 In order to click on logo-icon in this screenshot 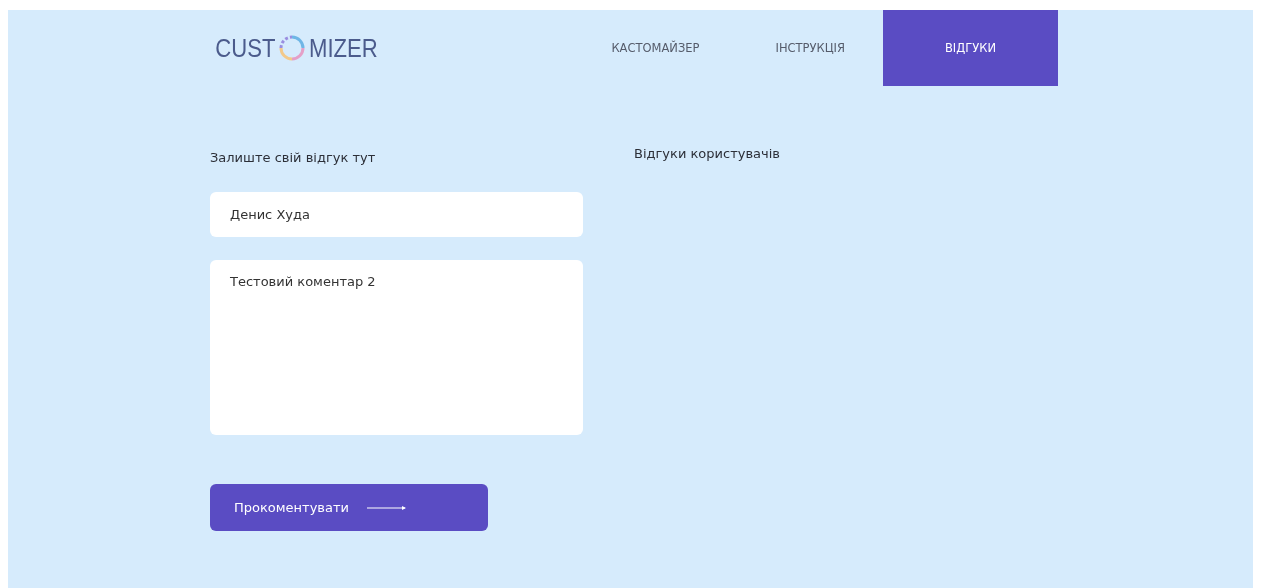, I will do `click(291, 48)`.